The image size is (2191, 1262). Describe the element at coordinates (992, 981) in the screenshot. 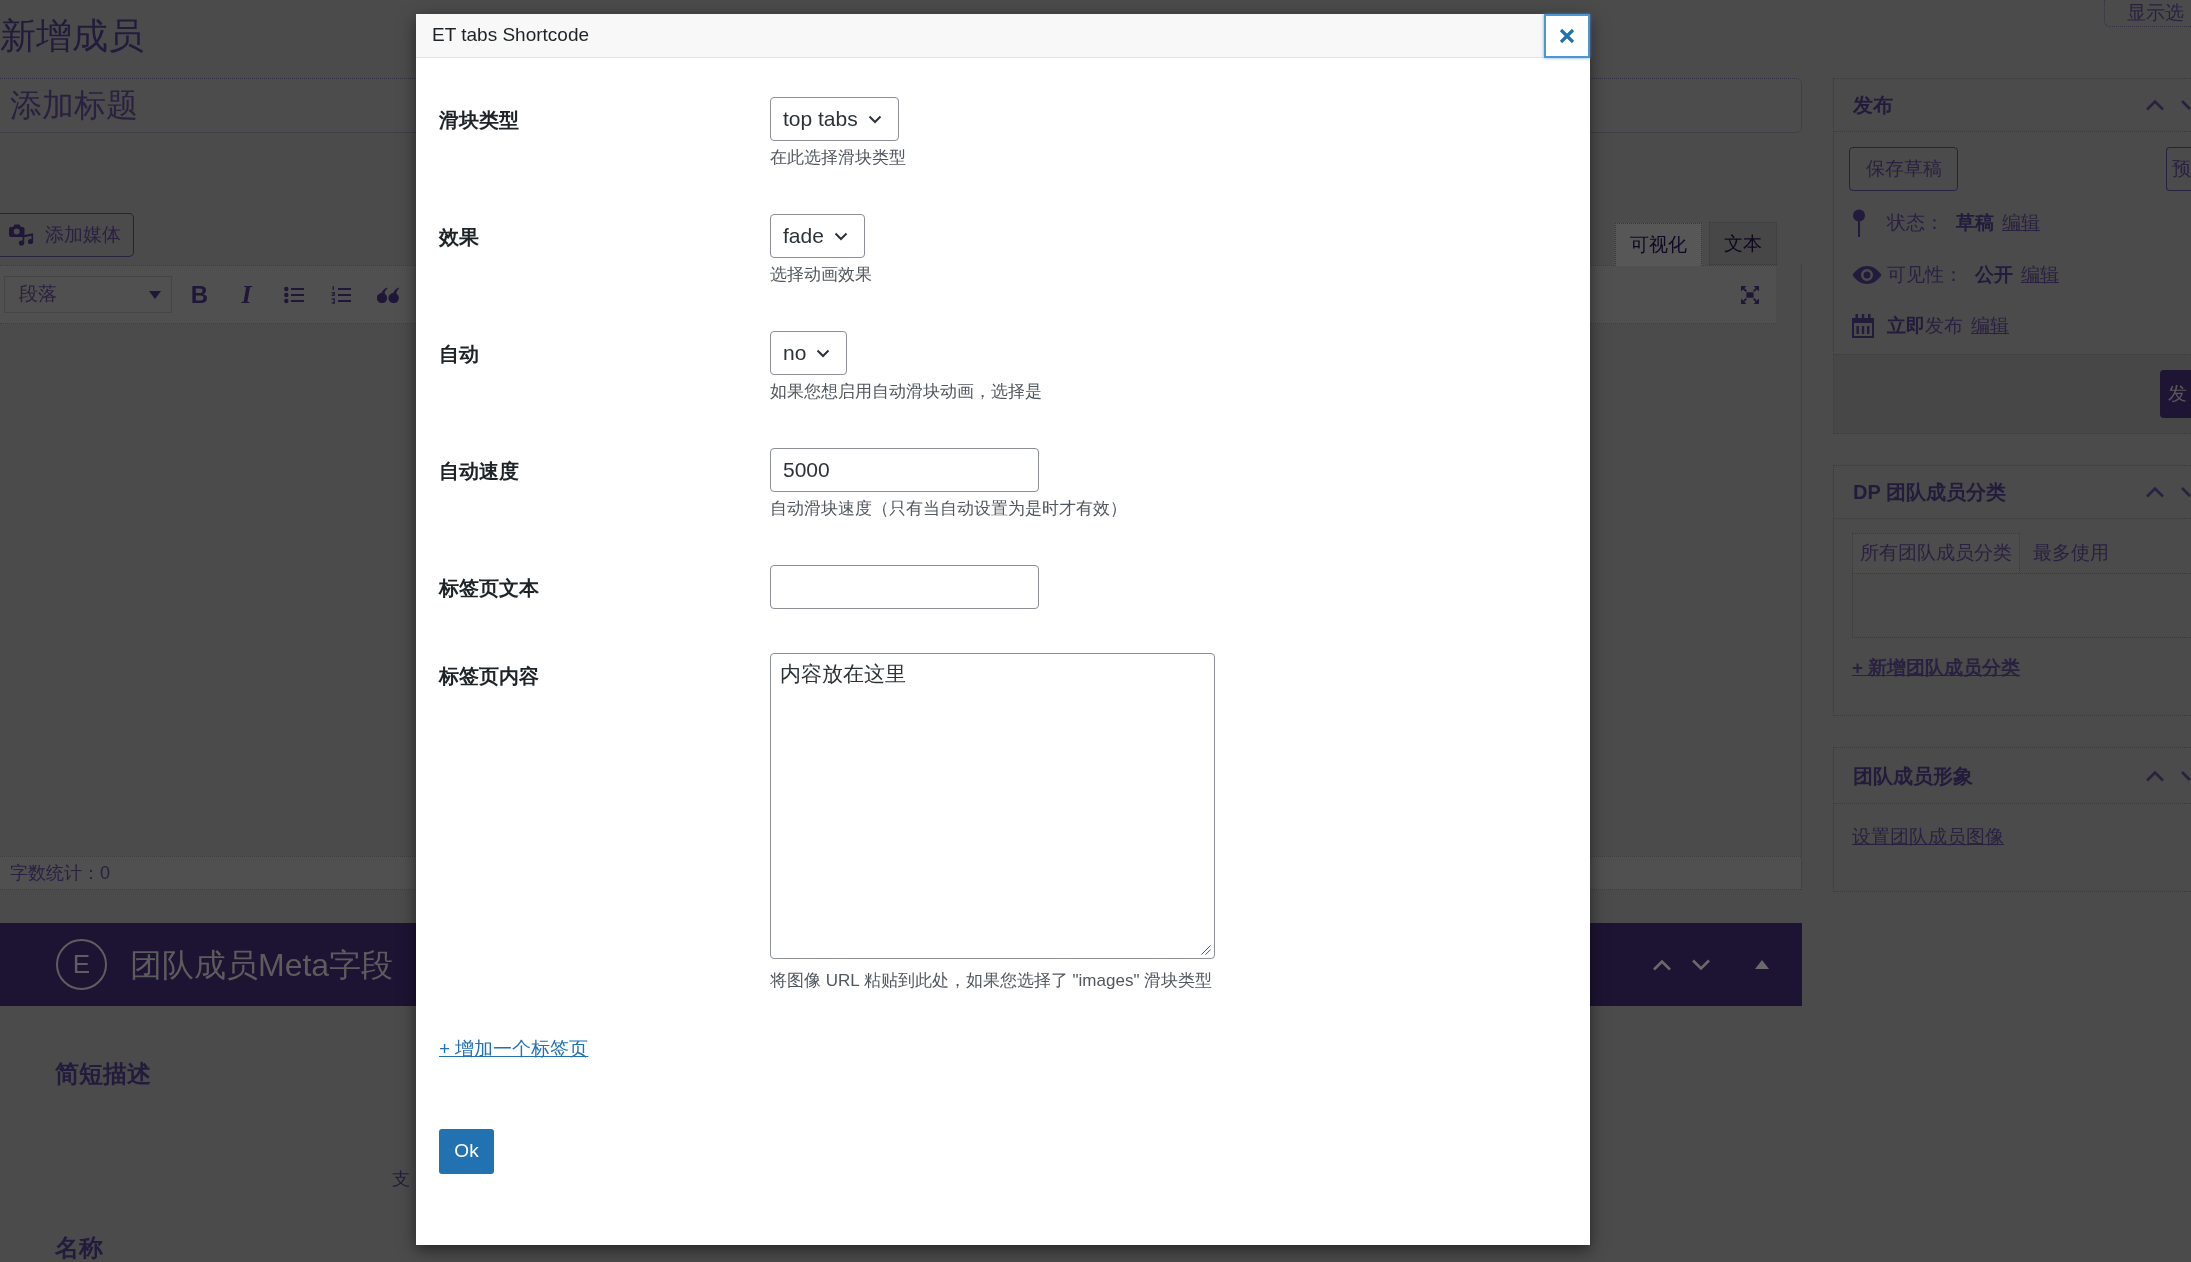

I see `help-text: 将图像 URL 粘贴到此处，如果您选择了 "images" 滑块类型` at that location.